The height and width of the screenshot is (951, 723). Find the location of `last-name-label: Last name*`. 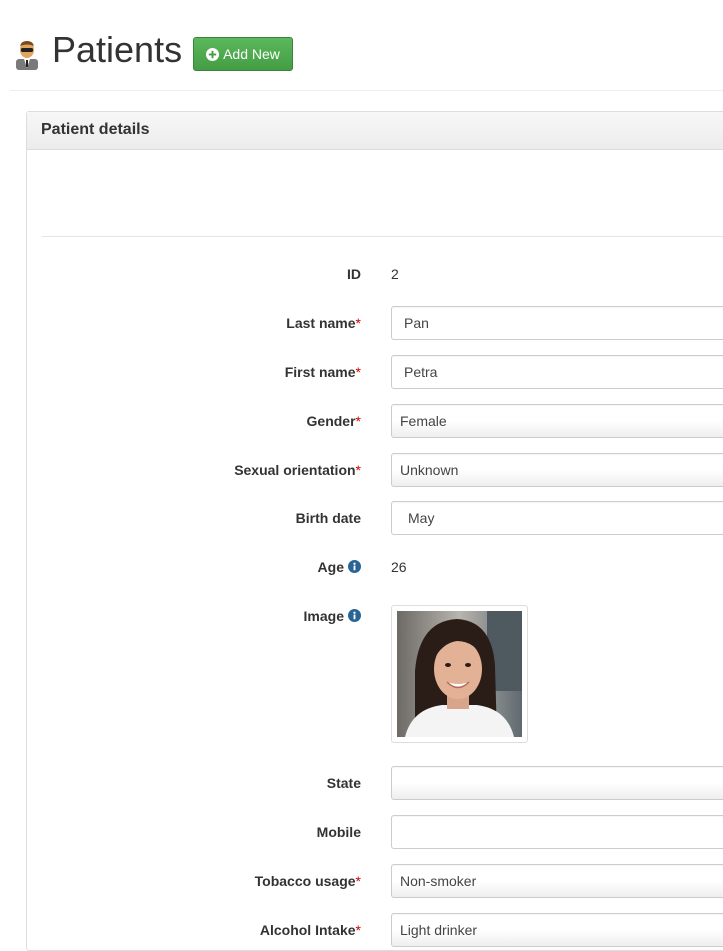

last-name-label: Last name* is located at coordinates (323, 323).